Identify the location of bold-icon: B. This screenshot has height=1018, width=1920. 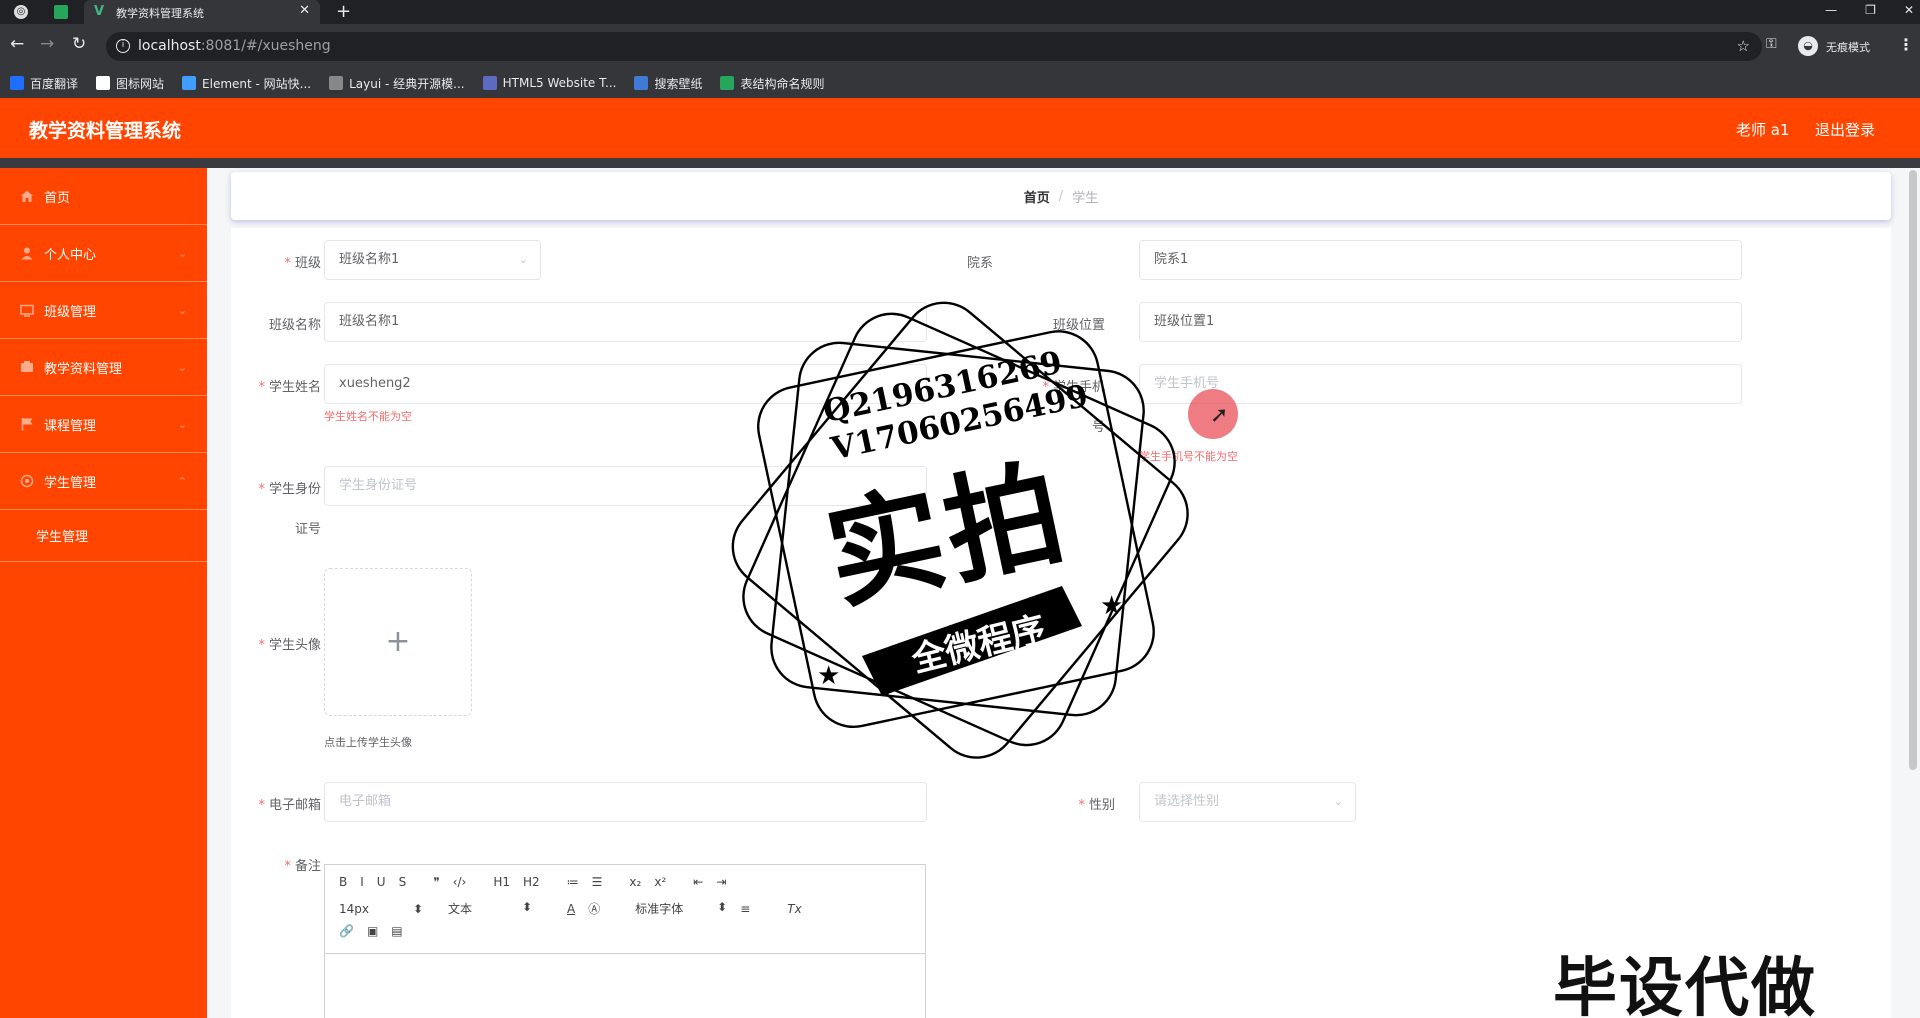
(343, 882).